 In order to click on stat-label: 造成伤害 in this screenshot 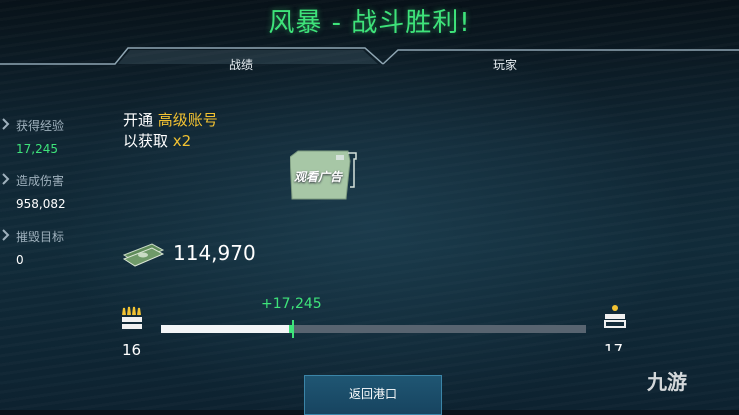, I will do `click(40, 181)`.